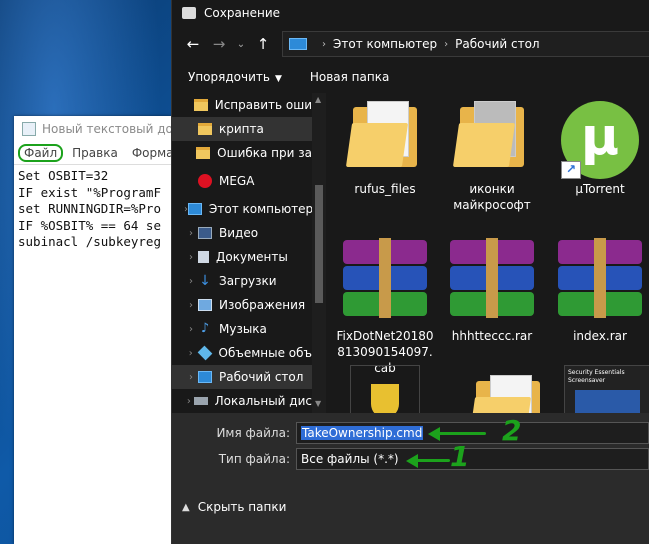  Describe the element at coordinates (362, 433) in the screenshot. I see `filename-value: TakeOwnership.cmd` at that location.